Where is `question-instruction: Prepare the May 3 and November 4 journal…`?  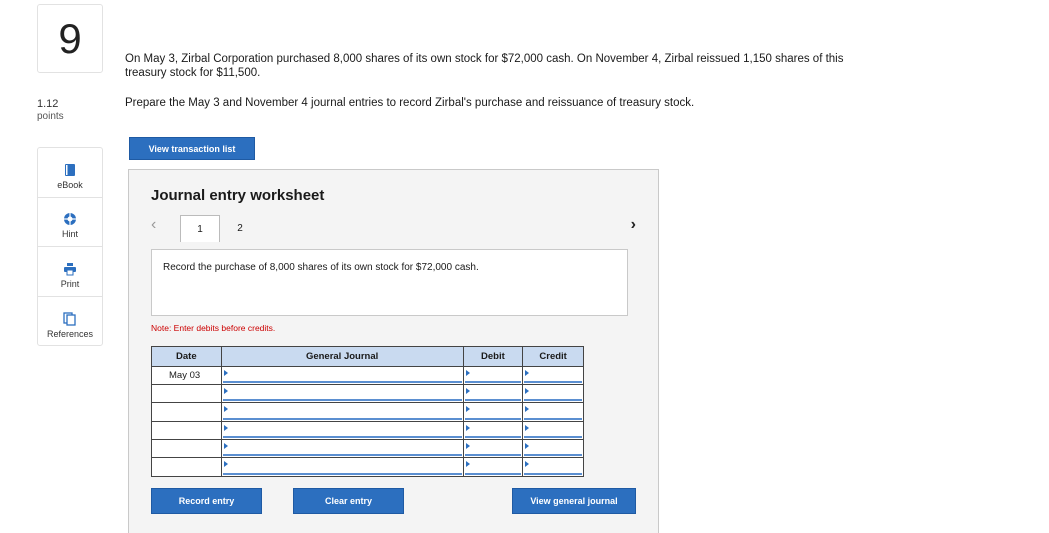
question-instruction: Prepare the May 3 and November 4 journal… is located at coordinates (410, 103).